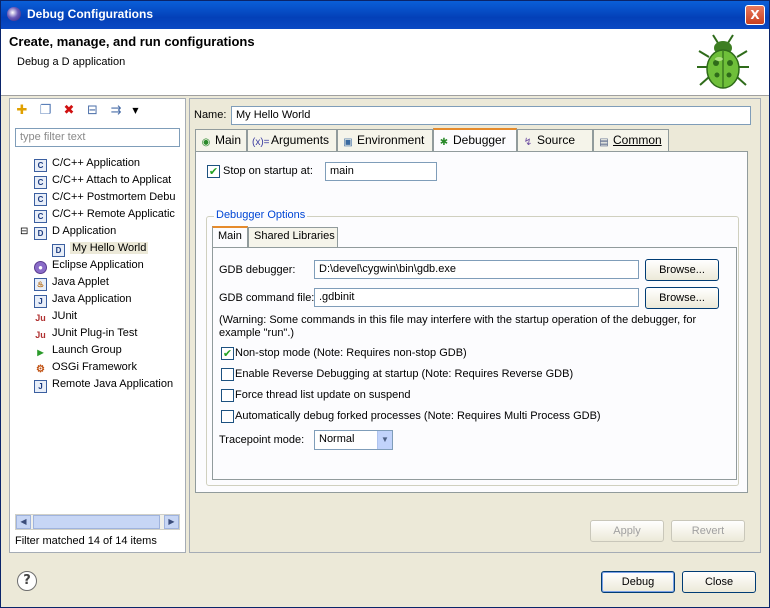 The height and width of the screenshot is (608, 770). Describe the element at coordinates (65, 316) in the screenshot. I see `tree-item-label: JUnit` at that location.